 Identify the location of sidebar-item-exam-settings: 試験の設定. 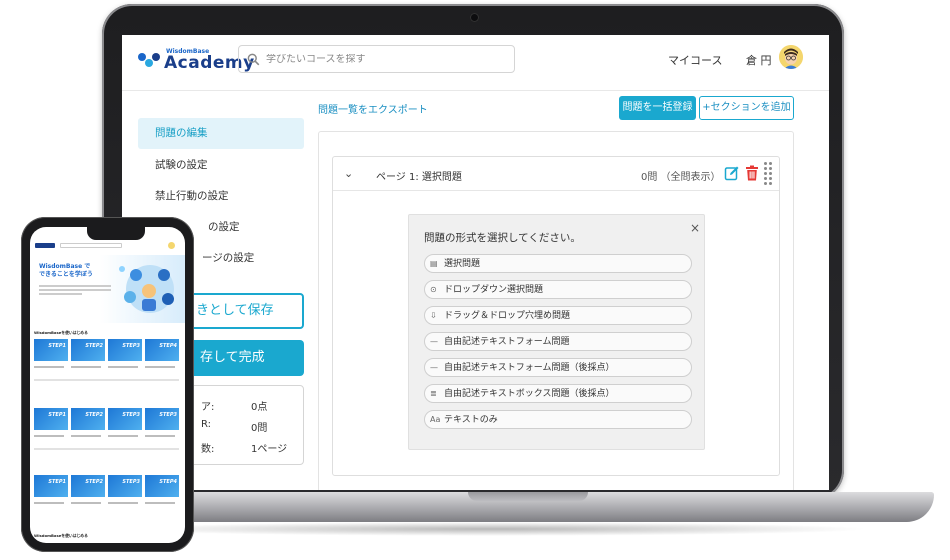
(221, 165).